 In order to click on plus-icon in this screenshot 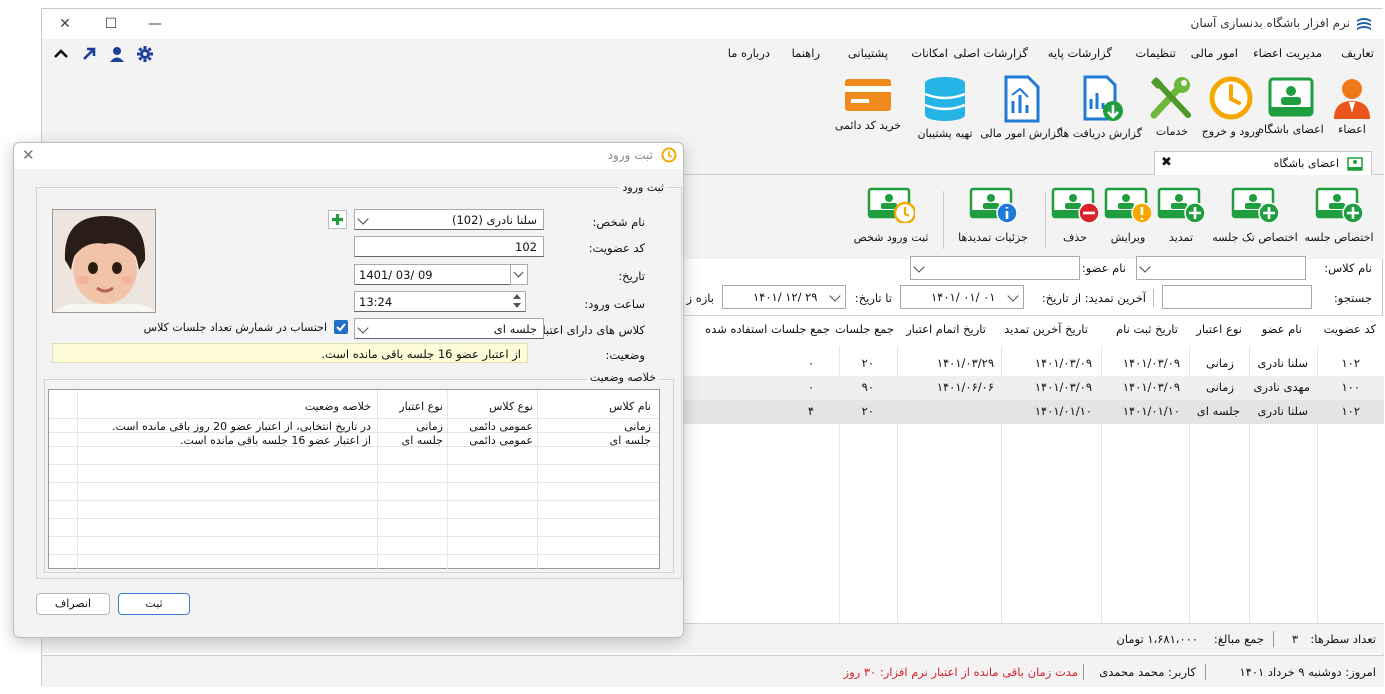, I will do `click(337, 219)`.